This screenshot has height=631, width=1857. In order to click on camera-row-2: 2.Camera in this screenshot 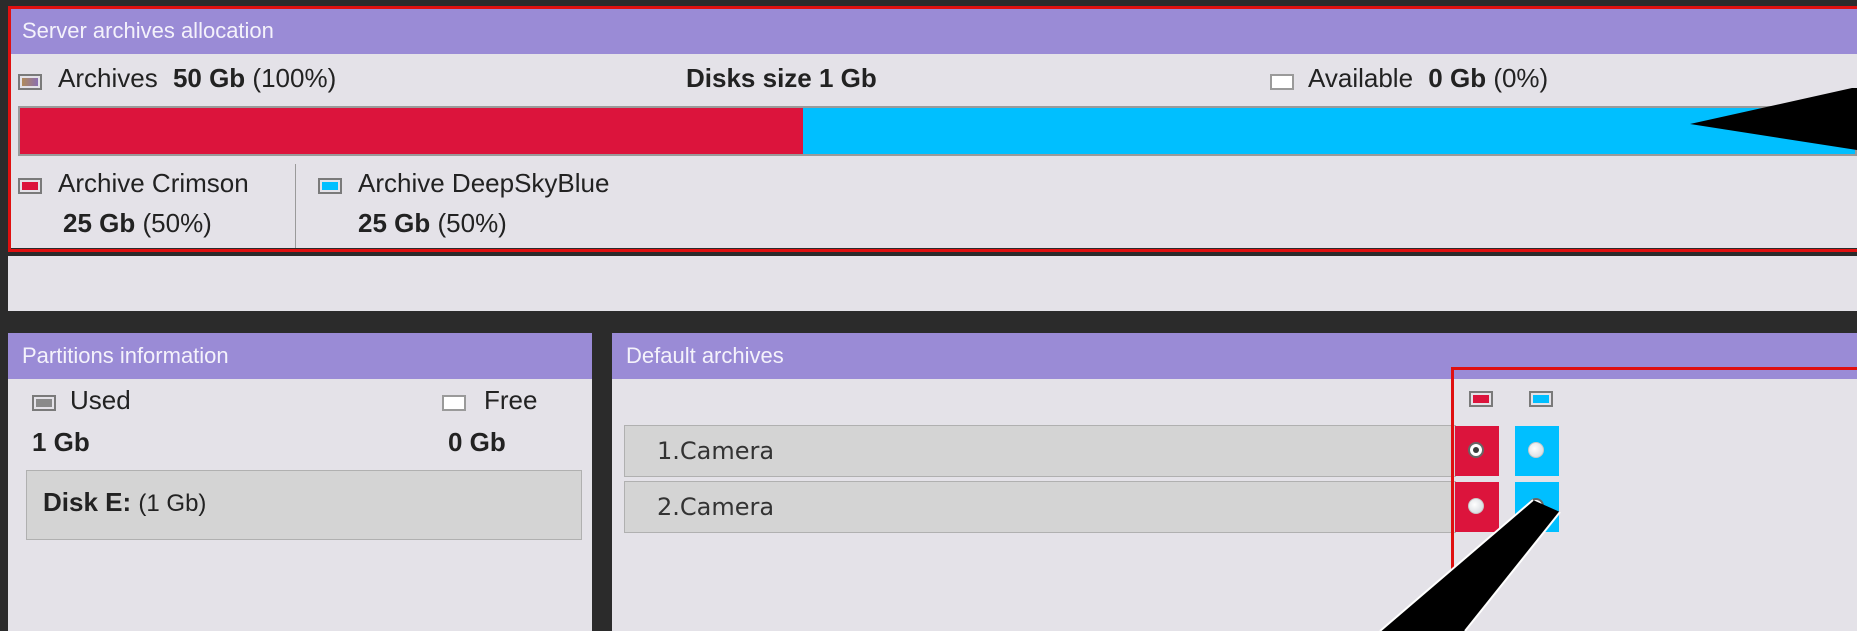, I will do `click(1040, 507)`.